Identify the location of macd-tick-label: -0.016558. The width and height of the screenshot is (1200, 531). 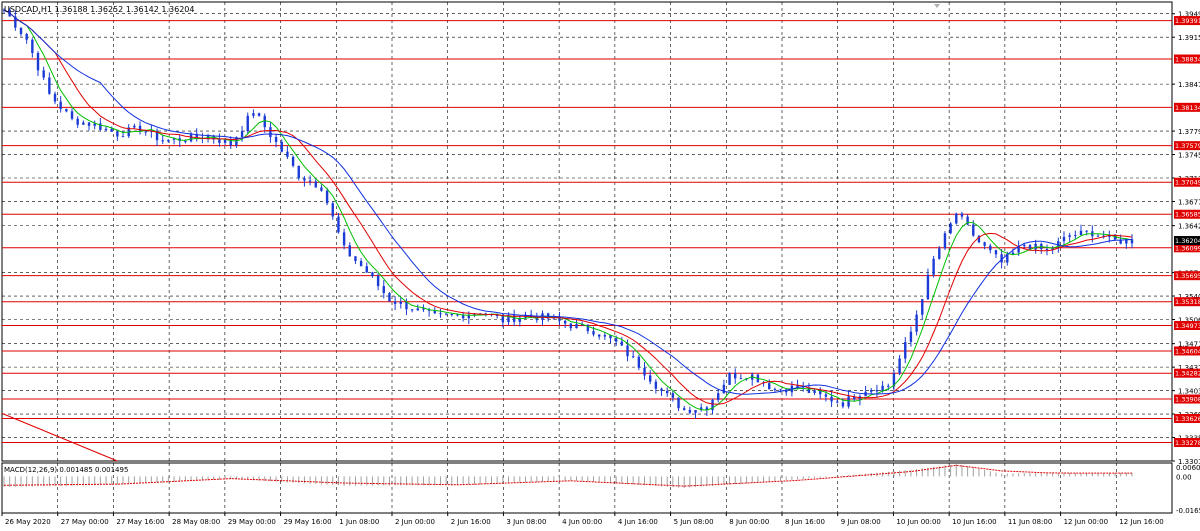
(1188, 511).